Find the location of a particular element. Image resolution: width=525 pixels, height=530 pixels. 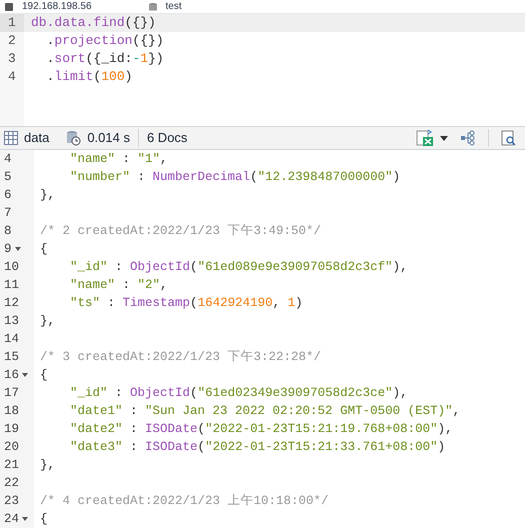

line-number: 6 is located at coordinates (8, 195).